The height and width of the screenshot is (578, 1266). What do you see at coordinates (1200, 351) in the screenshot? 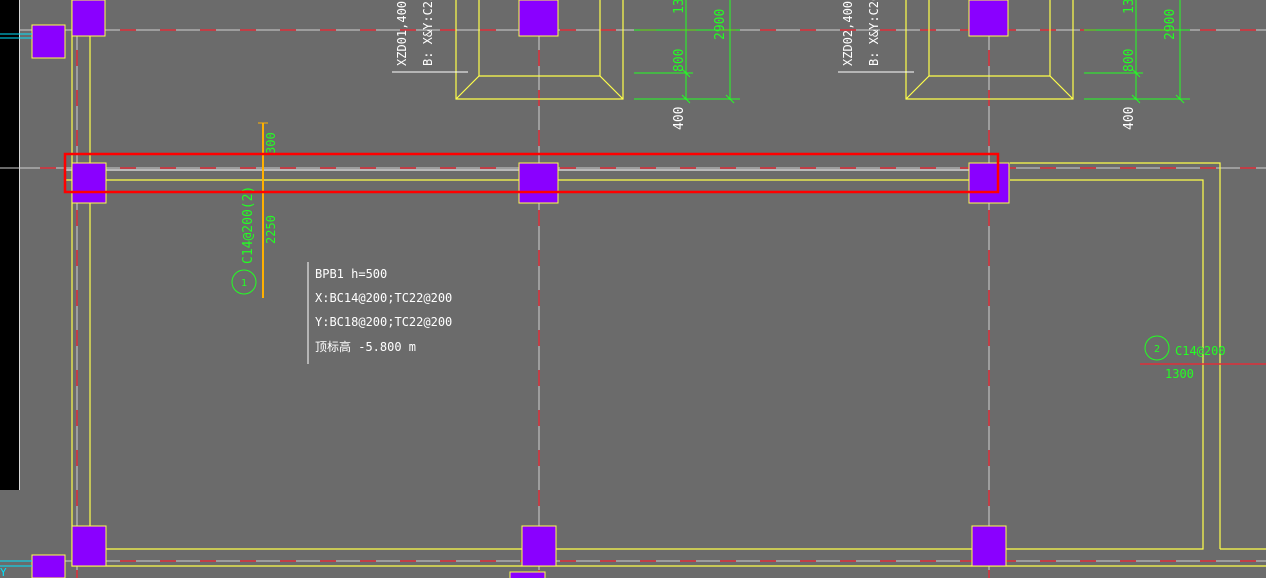
I see `rebar-2-spec: C14@200` at bounding box center [1200, 351].